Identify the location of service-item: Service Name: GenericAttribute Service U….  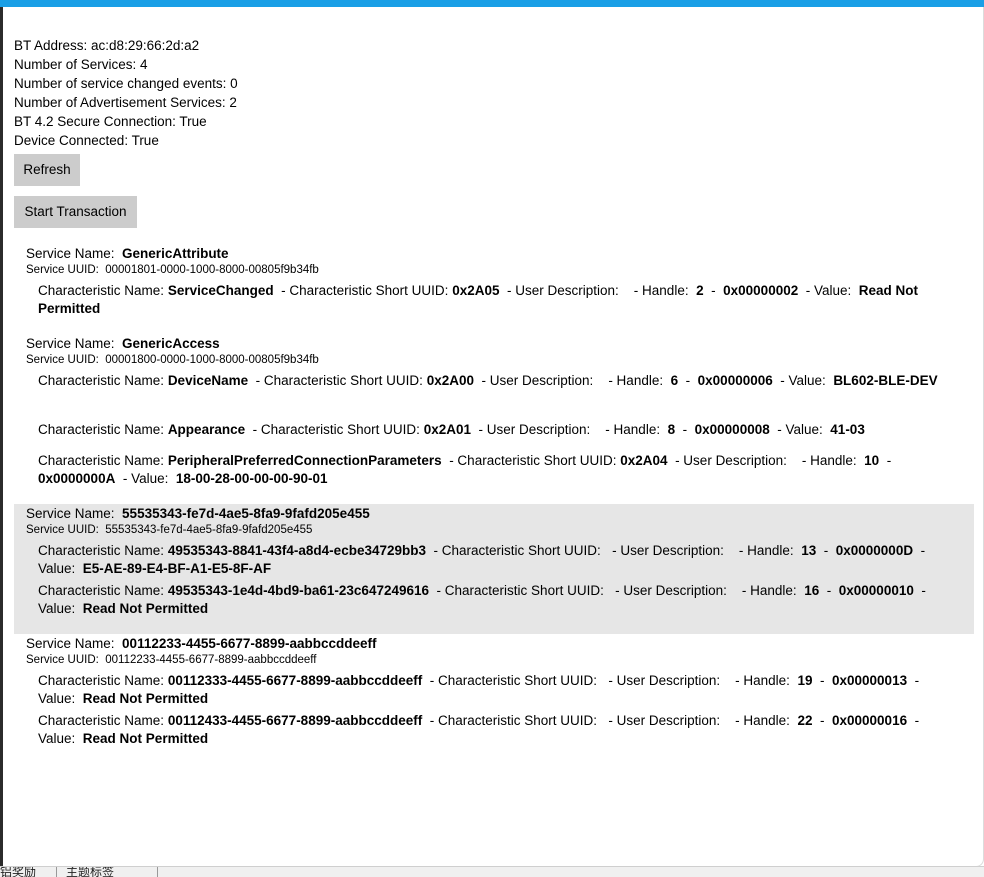
(494, 283).